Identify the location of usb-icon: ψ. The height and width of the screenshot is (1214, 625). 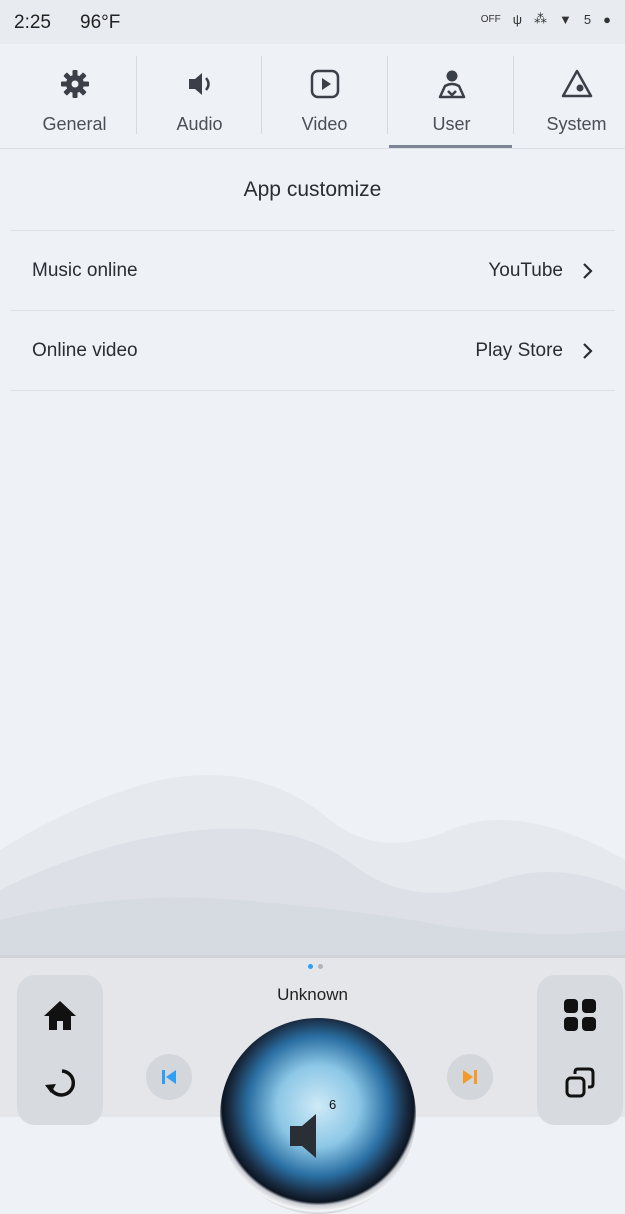
(517, 19).